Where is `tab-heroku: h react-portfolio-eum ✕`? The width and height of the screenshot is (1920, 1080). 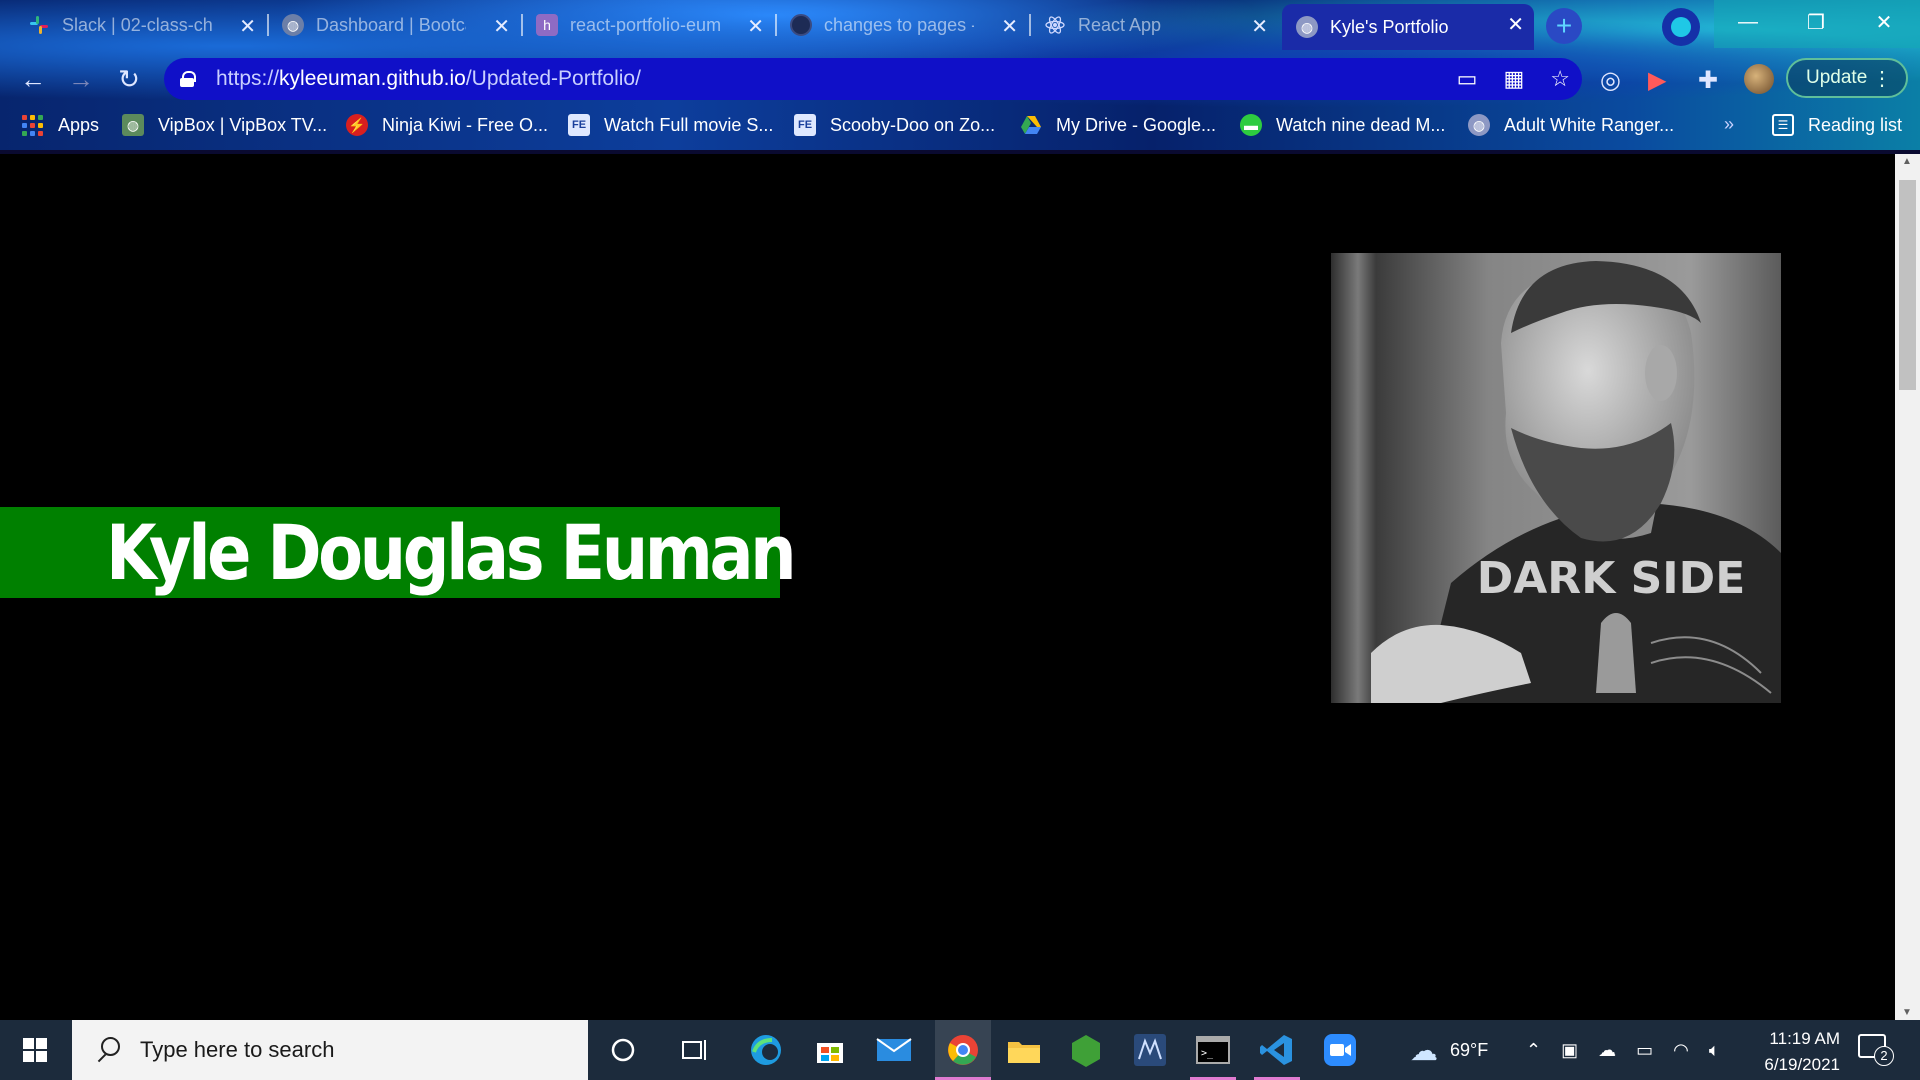
tab-heroku: h react-portfolio-eum ✕ is located at coordinates (649, 25).